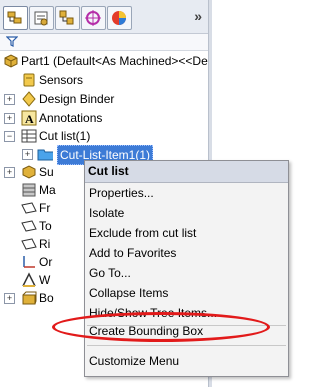 Image resolution: width=320 pixels, height=387 pixels. What do you see at coordinates (29, 99) in the screenshot?
I see `design-binder-icon` at bounding box center [29, 99].